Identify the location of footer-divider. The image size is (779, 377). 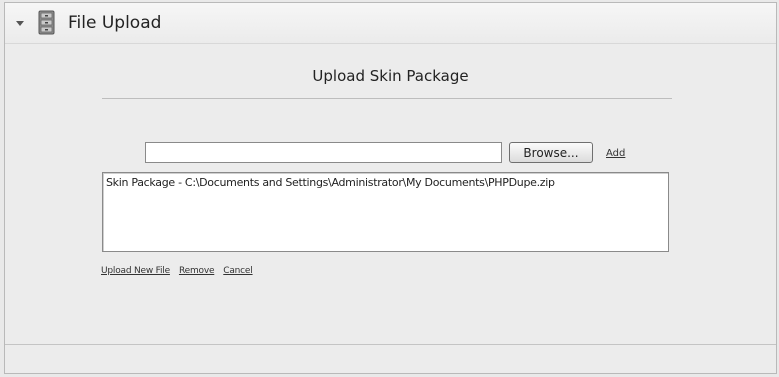
(390, 344).